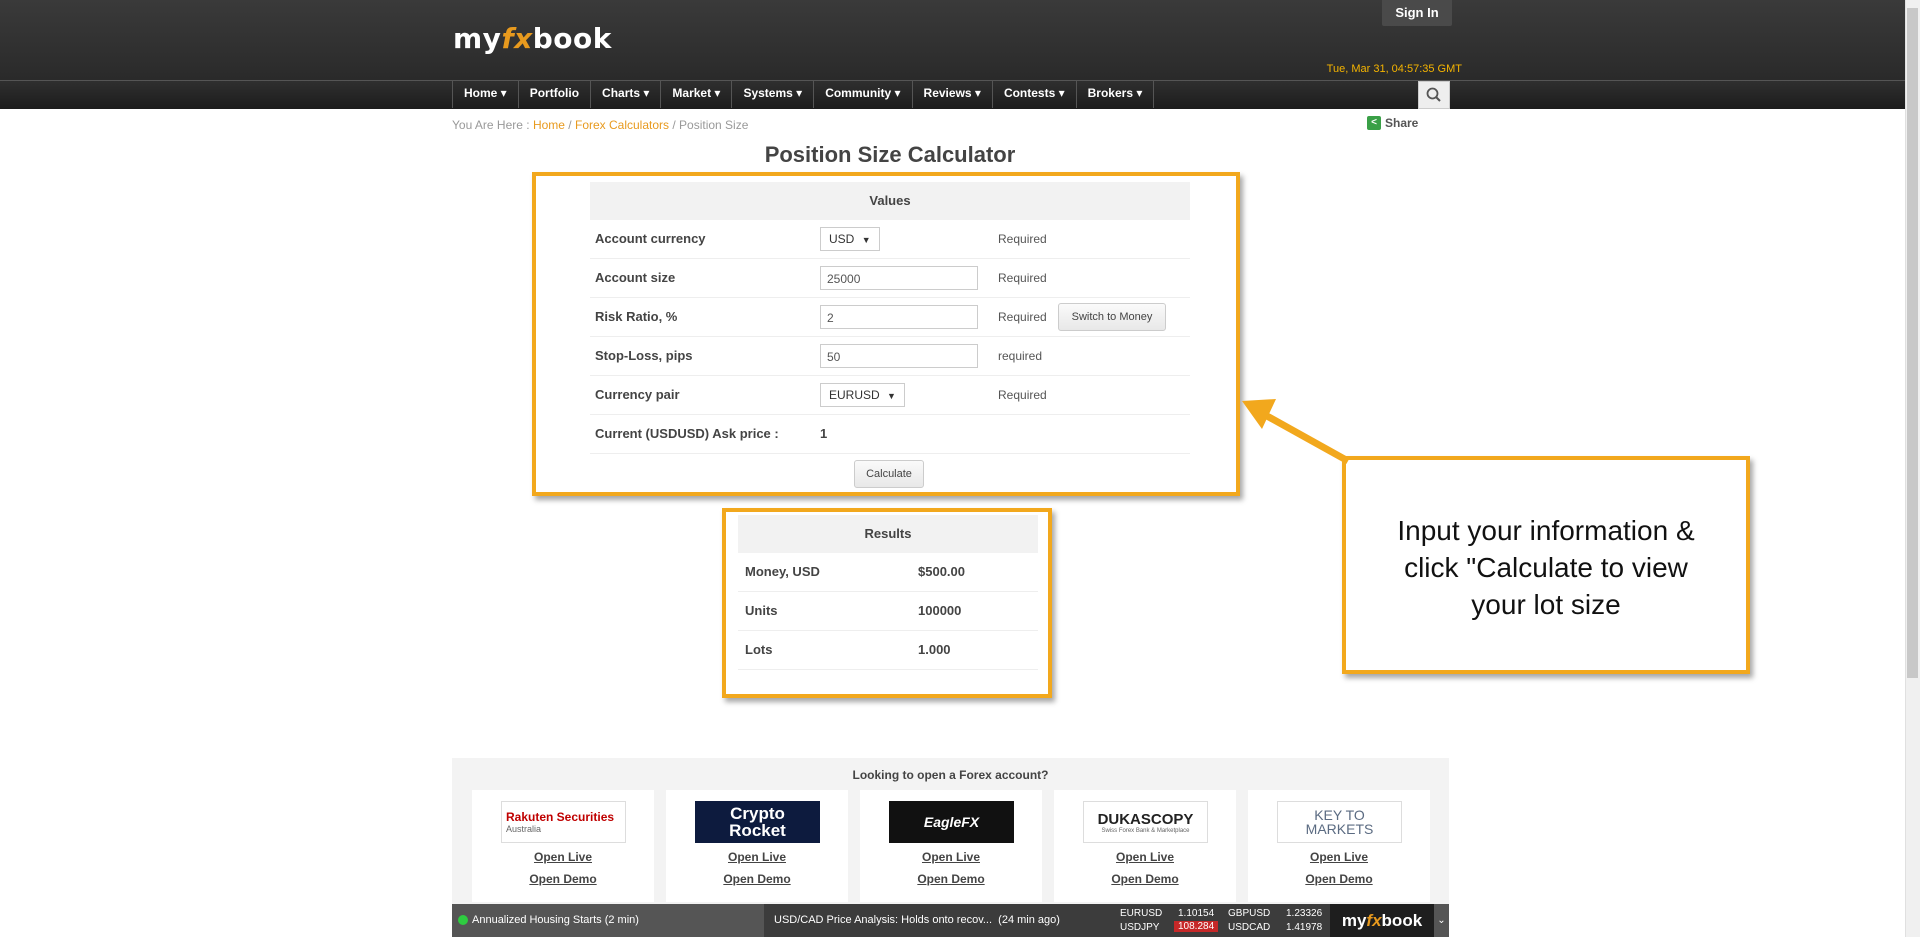  I want to click on logo-text: Rakuten Securities, so click(560, 817).